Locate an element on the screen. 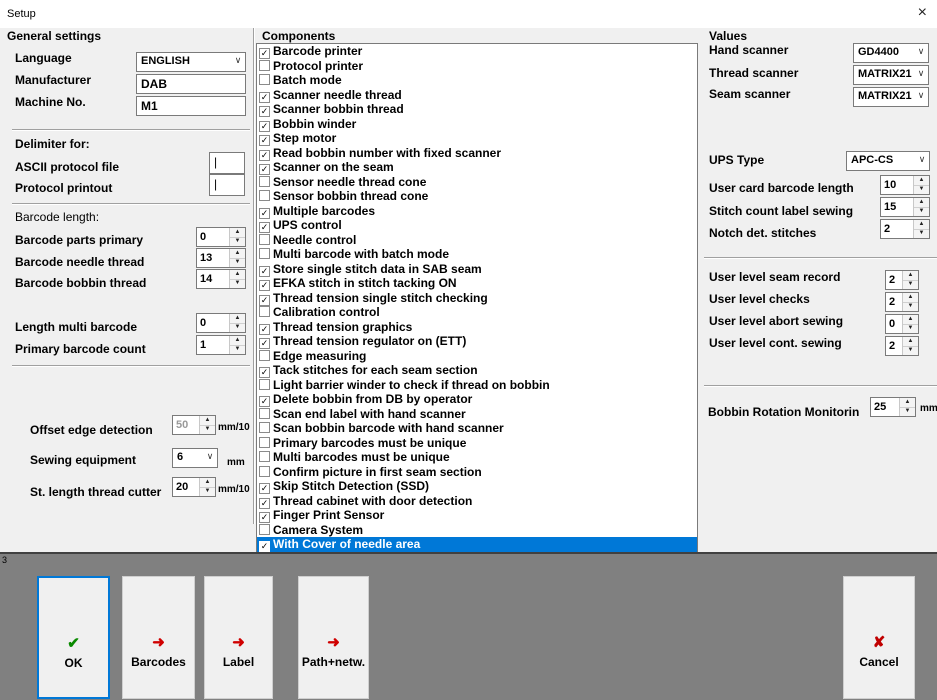 The height and width of the screenshot is (700, 937). component-checkbox-item: ✓ Scanner needle thread is located at coordinates (477, 95).